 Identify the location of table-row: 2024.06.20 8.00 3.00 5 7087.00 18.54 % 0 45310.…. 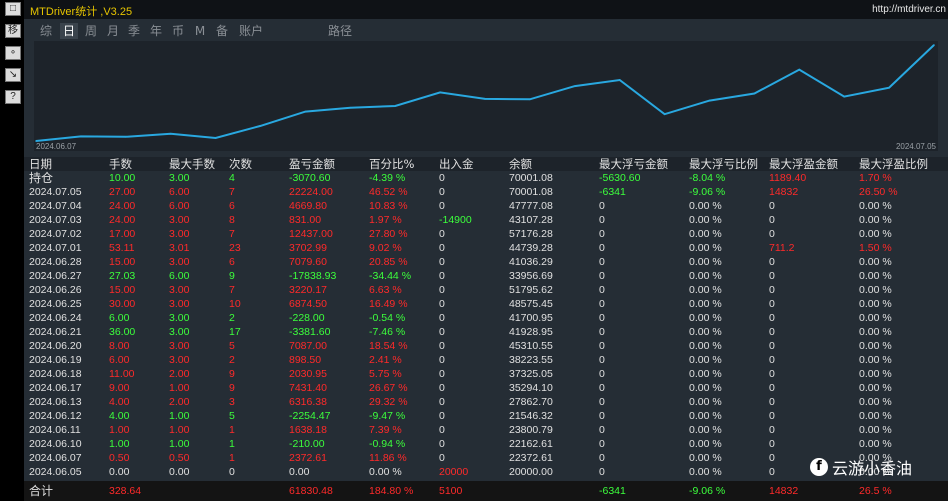
(486, 346).